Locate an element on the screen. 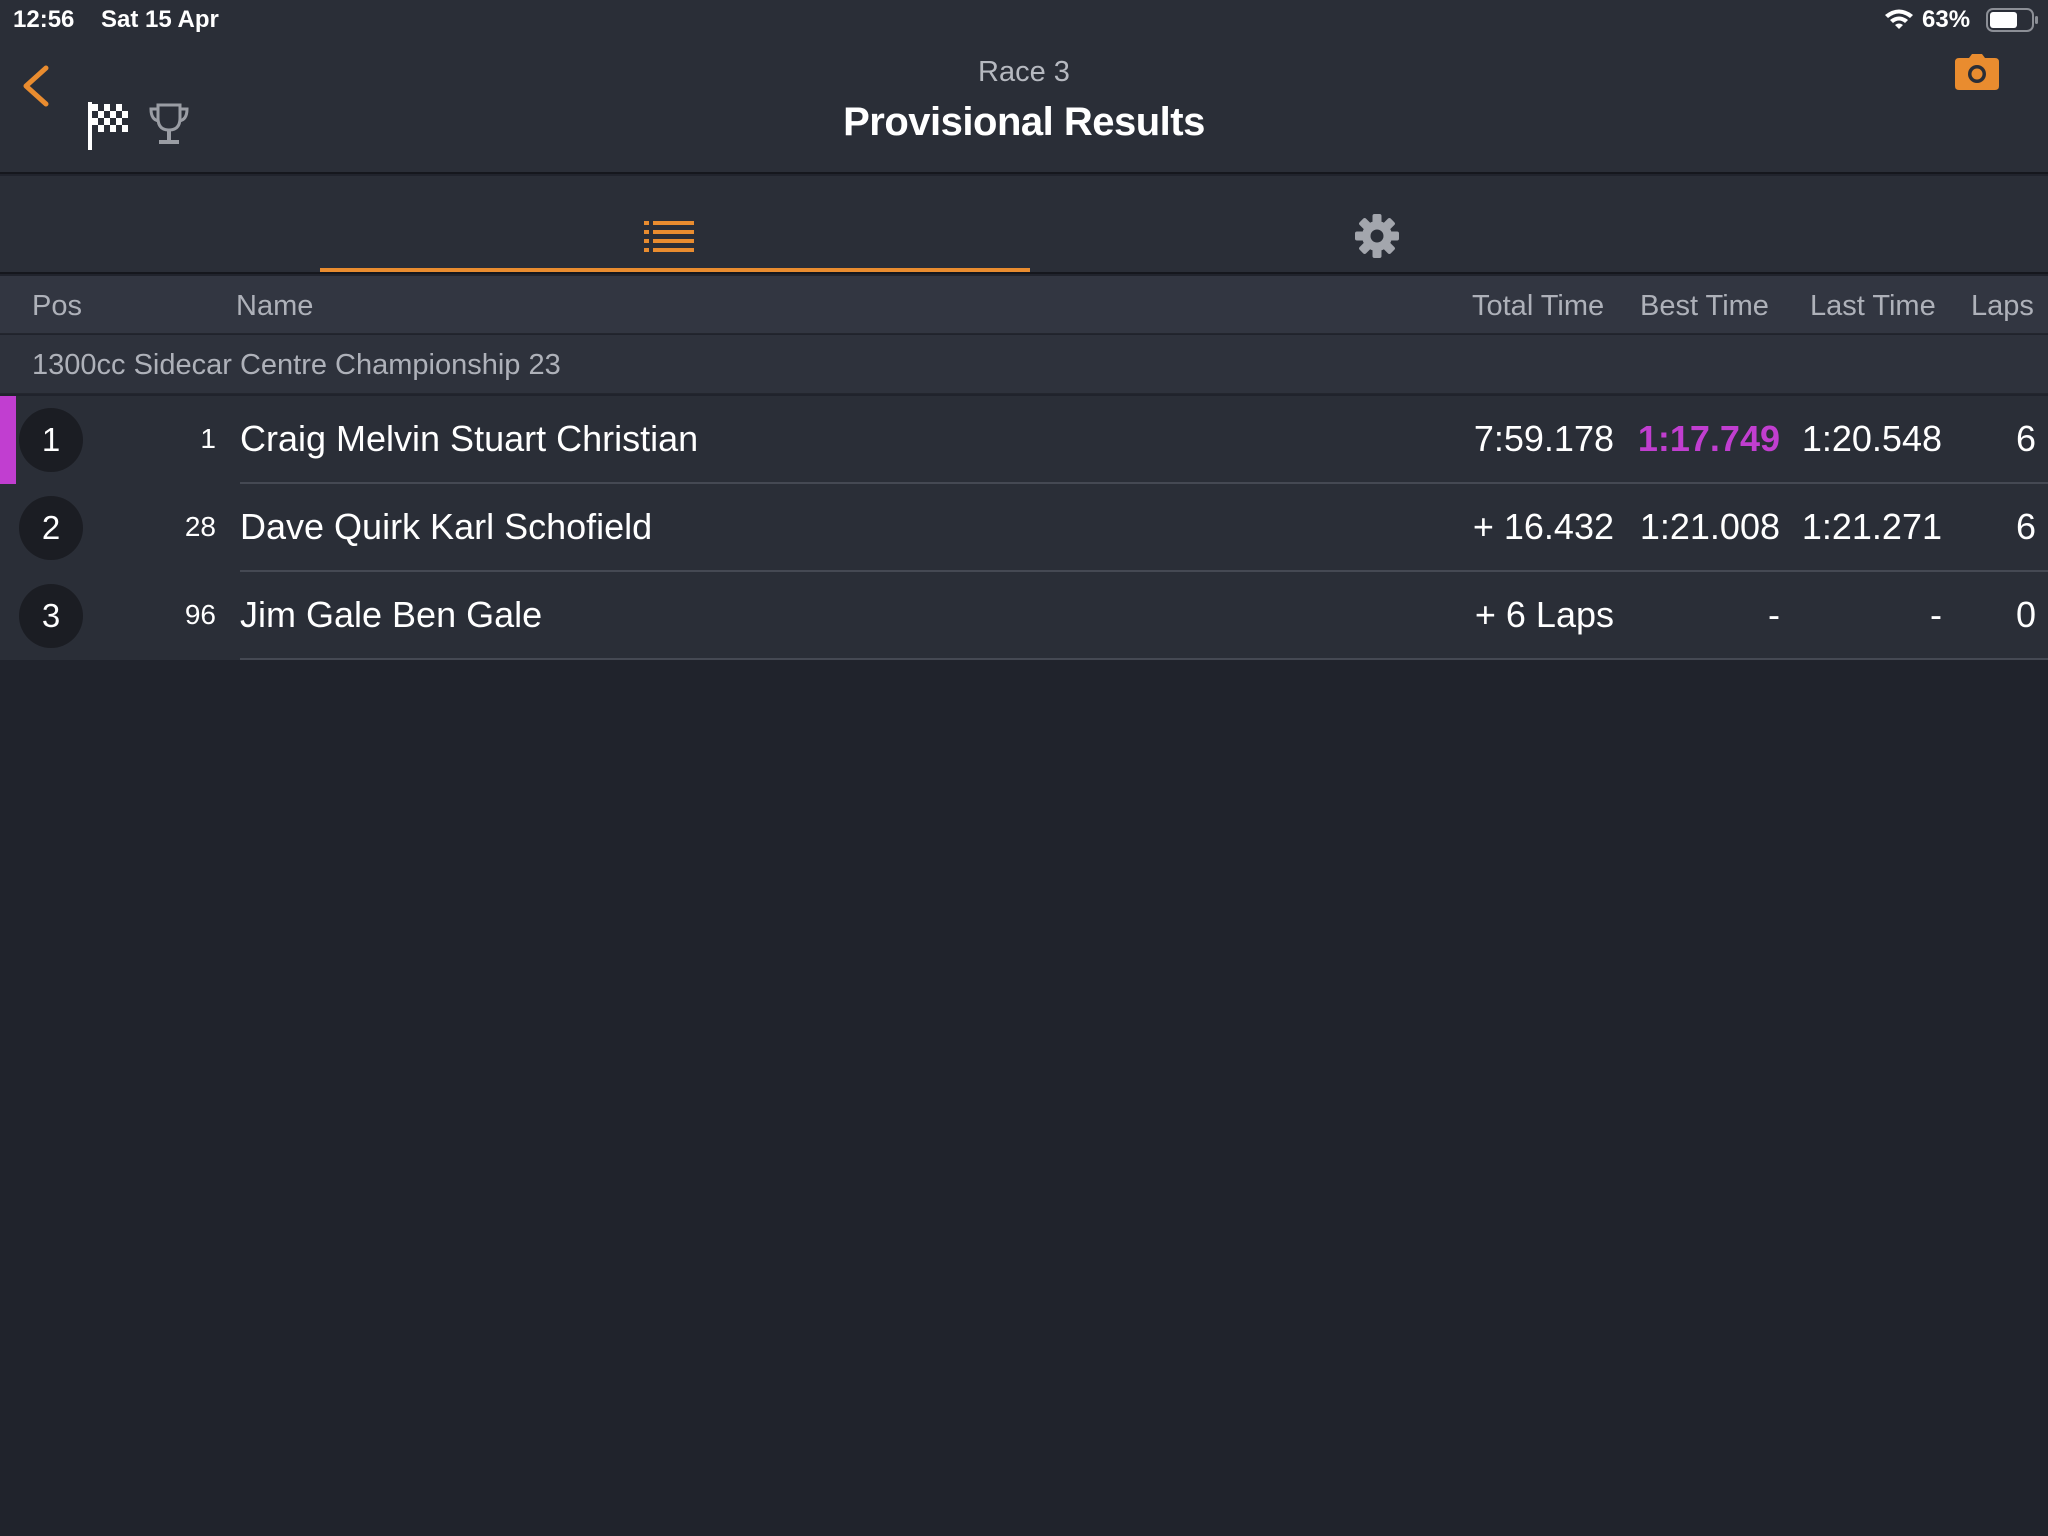 Image resolution: width=2048 pixels, height=1536 pixels. column-name: Name is located at coordinates (275, 306).